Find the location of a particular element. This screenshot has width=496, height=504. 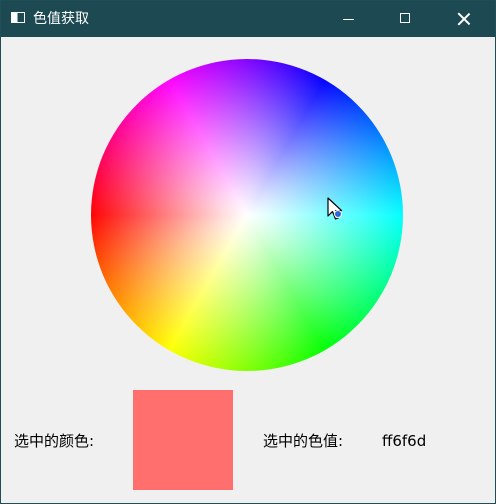

minimize-icon is located at coordinates (348, 19).